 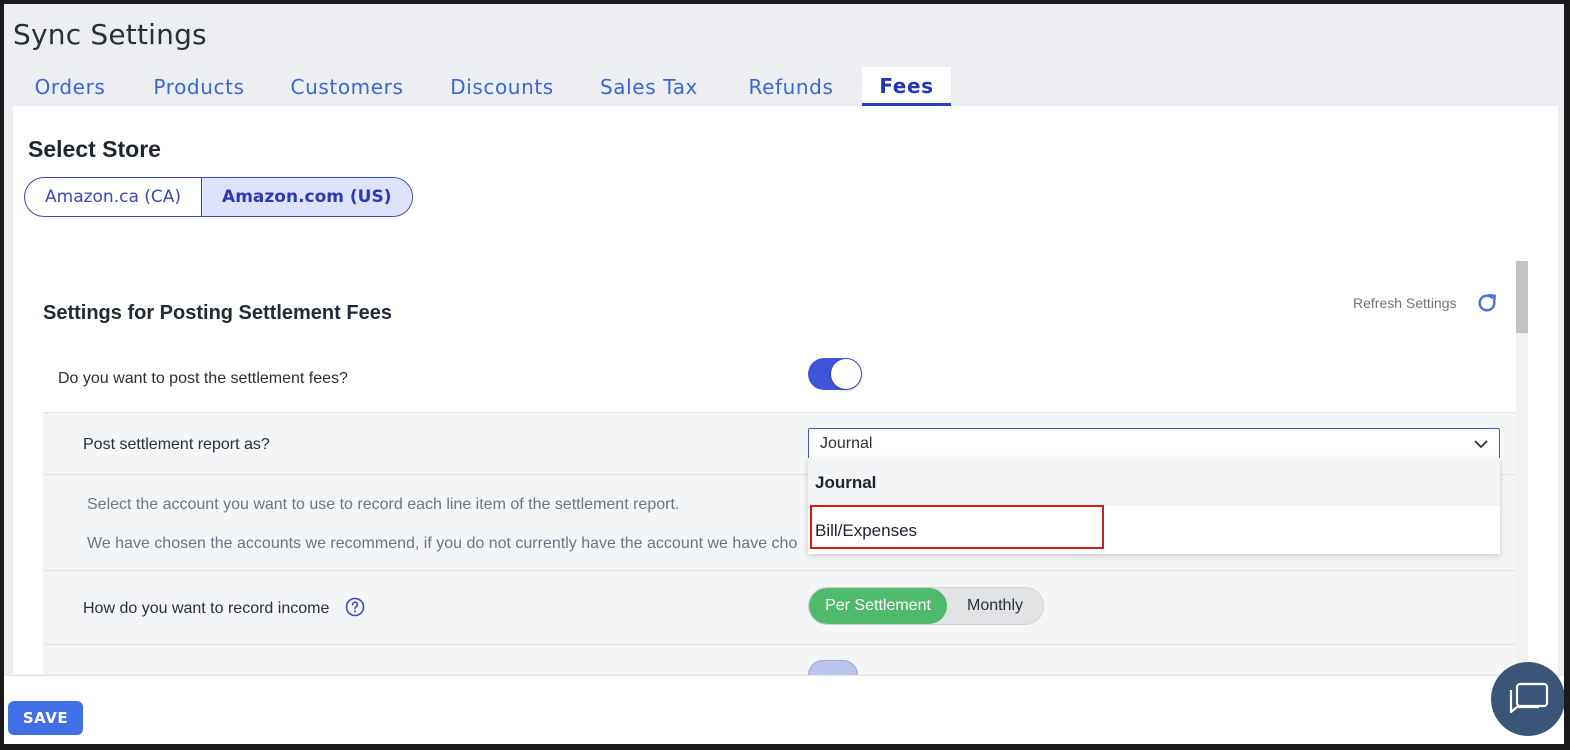 What do you see at coordinates (866, 530) in the screenshot?
I see `dropdown-option-label: Bill/Expenses` at bounding box center [866, 530].